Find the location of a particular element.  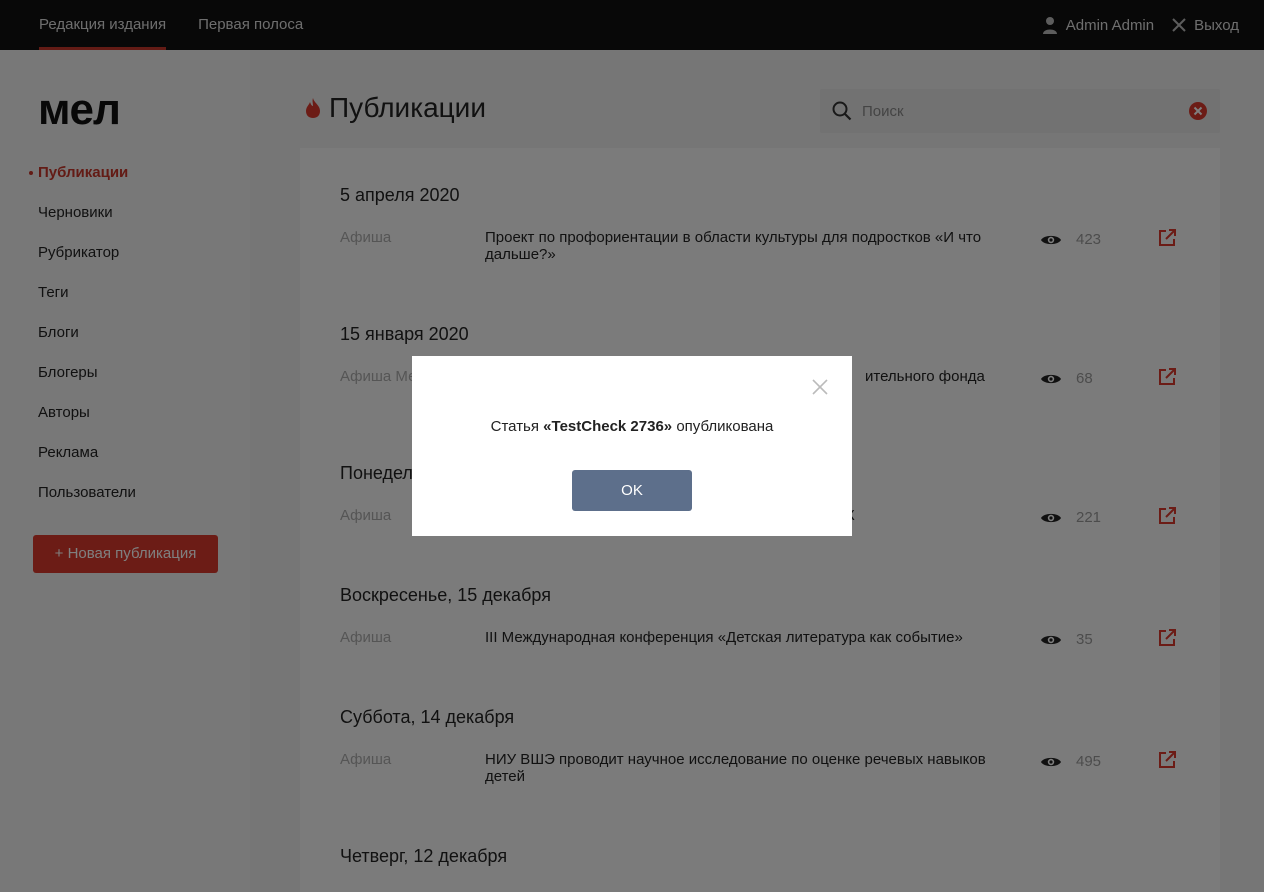

message-suffix: опубликована is located at coordinates (723, 426).